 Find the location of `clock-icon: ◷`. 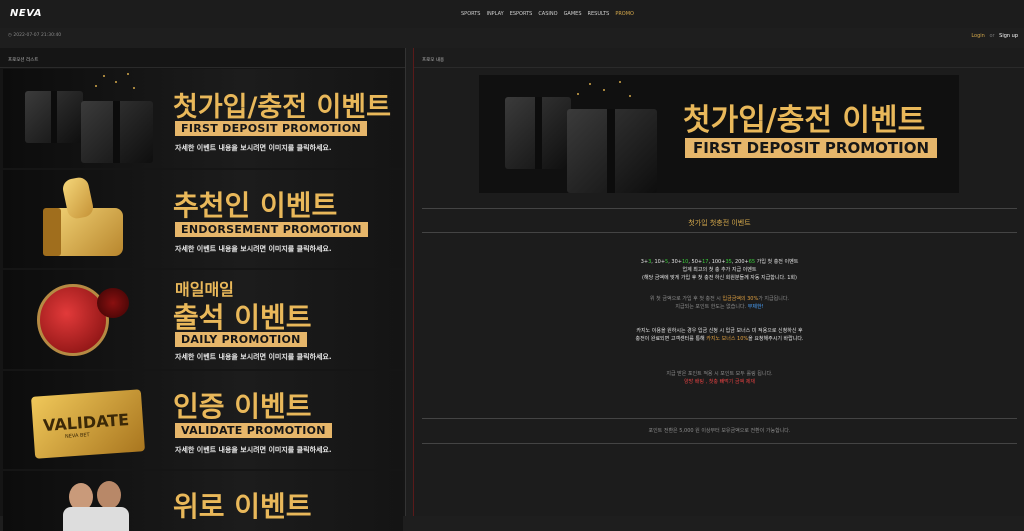

clock-icon: ◷ is located at coordinates (10, 35).